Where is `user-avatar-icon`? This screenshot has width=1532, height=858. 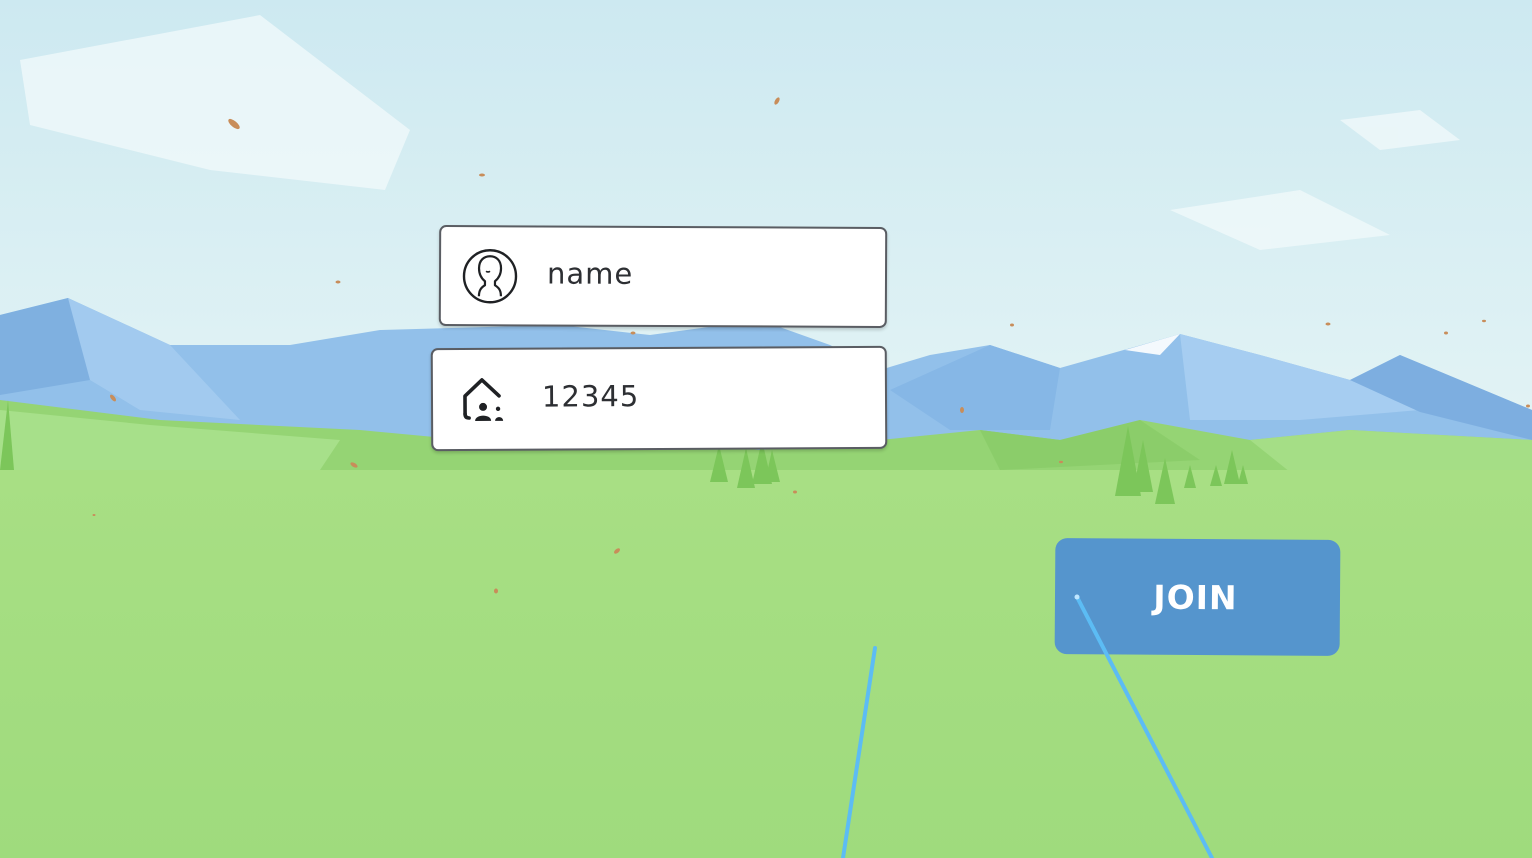
user-avatar-icon is located at coordinates (490, 276).